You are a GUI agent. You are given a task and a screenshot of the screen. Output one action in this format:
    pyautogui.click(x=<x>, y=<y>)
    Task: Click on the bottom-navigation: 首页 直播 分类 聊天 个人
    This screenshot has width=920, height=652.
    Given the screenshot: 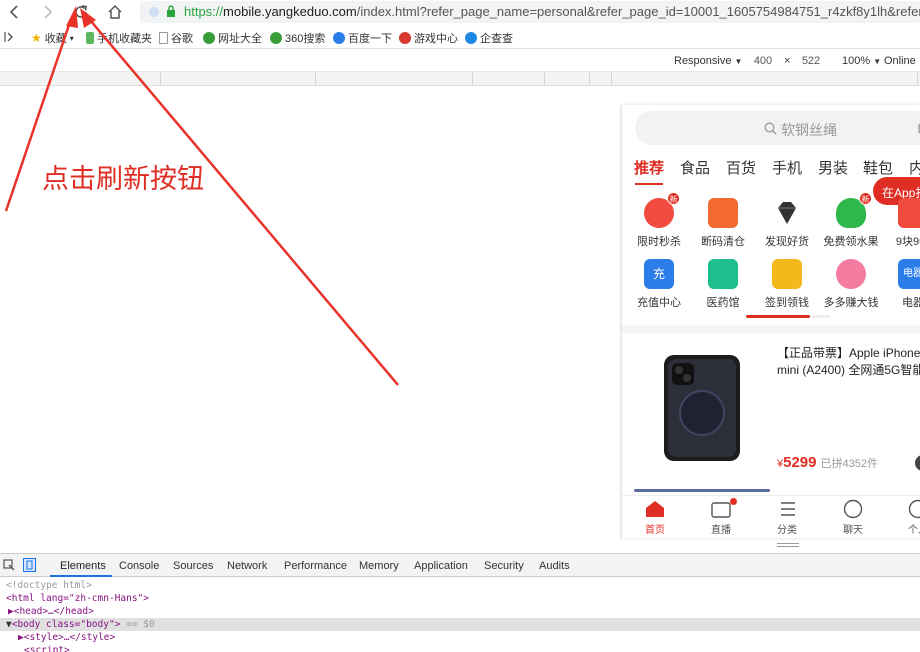 What is the action you would take?
    pyautogui.click(x=771, y=516)
    